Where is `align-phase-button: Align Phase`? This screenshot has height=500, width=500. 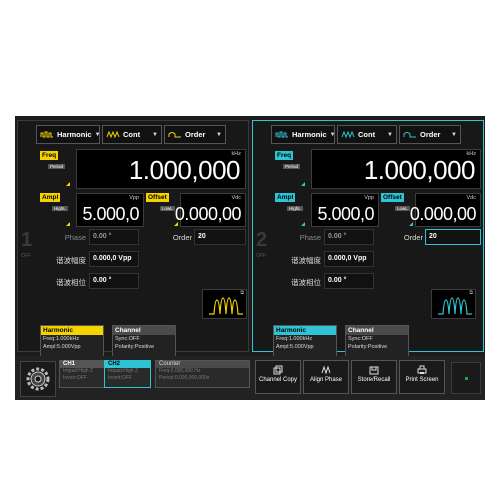
align-phase-button: Align Phase is located at coordinates (326, 377).